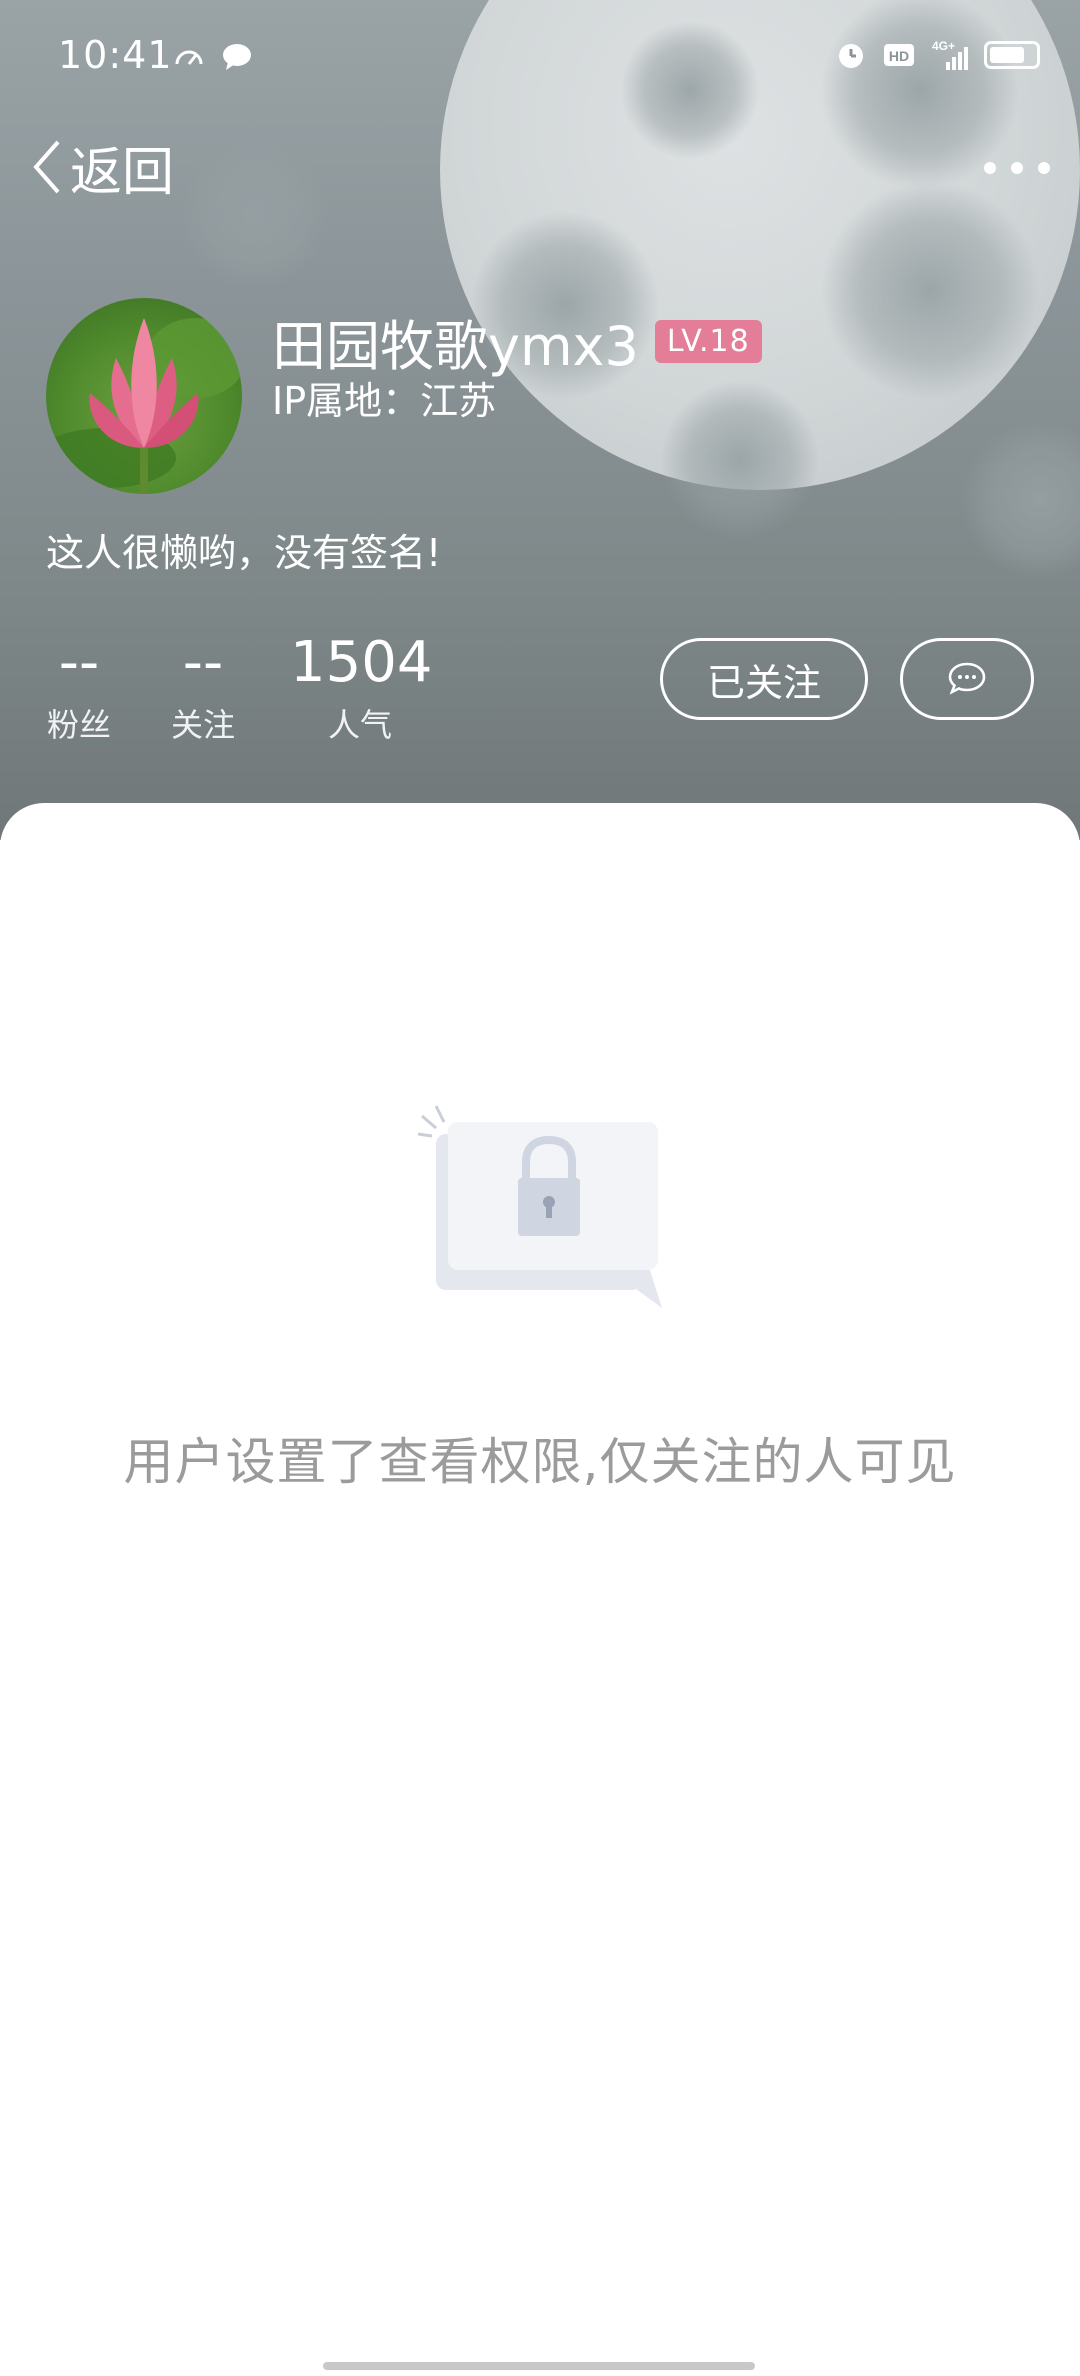 This screenshot has width=1080, height=2376. I want to click on stat-popularity-label: 人气, so click(359, 725).